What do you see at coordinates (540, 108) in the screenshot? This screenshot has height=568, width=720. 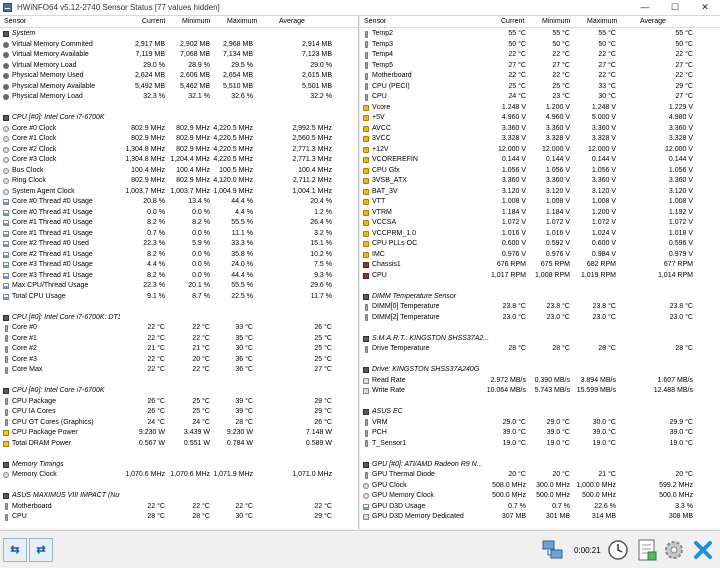 I see `sensor-row: Vcore 1.248 V 1.200 V 1.248 V 1.229 V` at bounding box center [540, 108].